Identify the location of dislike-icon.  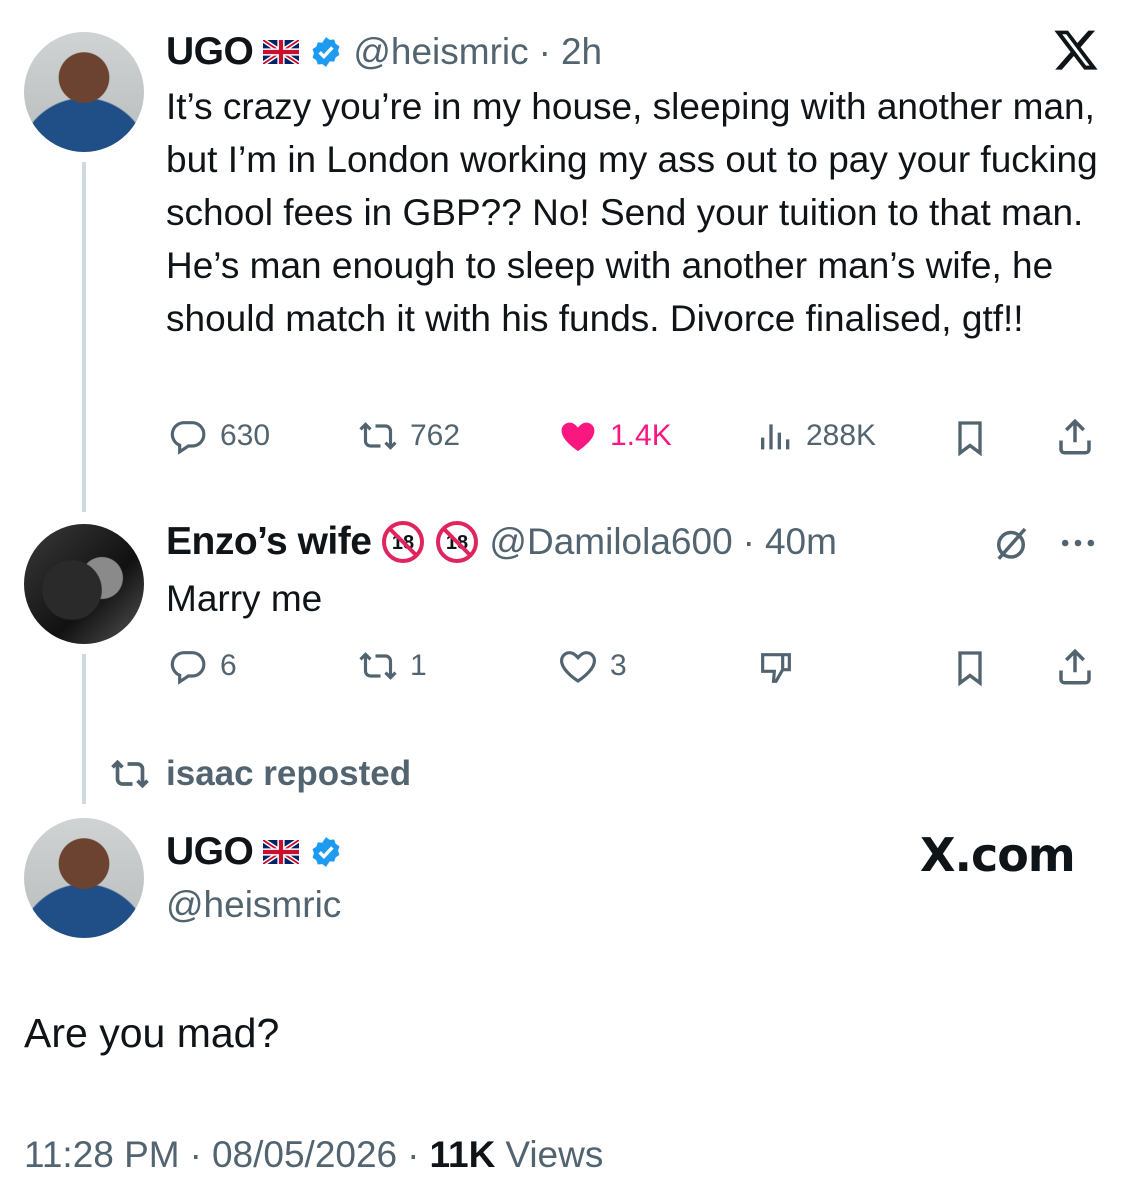
(776, 668).